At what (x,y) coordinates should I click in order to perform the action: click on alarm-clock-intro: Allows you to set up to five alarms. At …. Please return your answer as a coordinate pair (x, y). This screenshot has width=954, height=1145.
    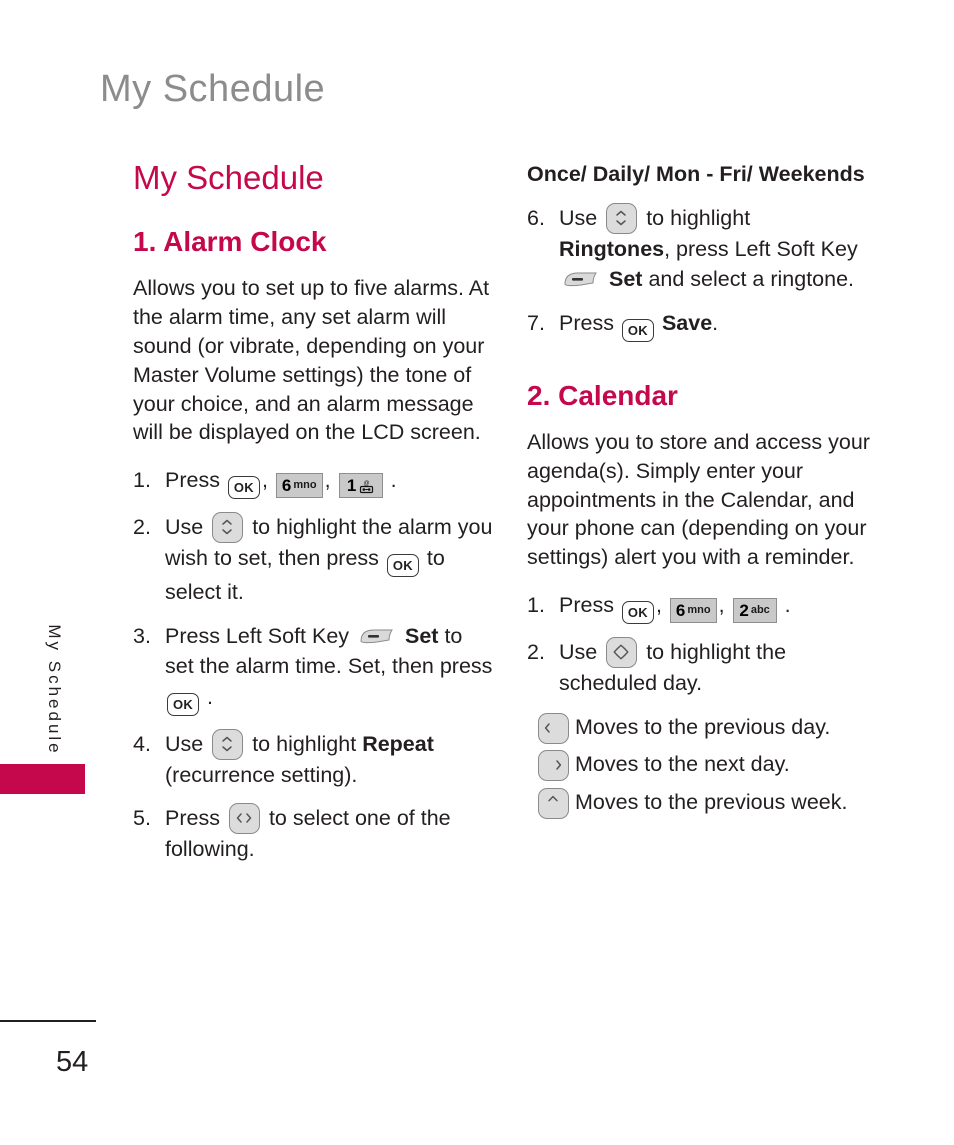
    Looking at the image, I should click on (311, 360).